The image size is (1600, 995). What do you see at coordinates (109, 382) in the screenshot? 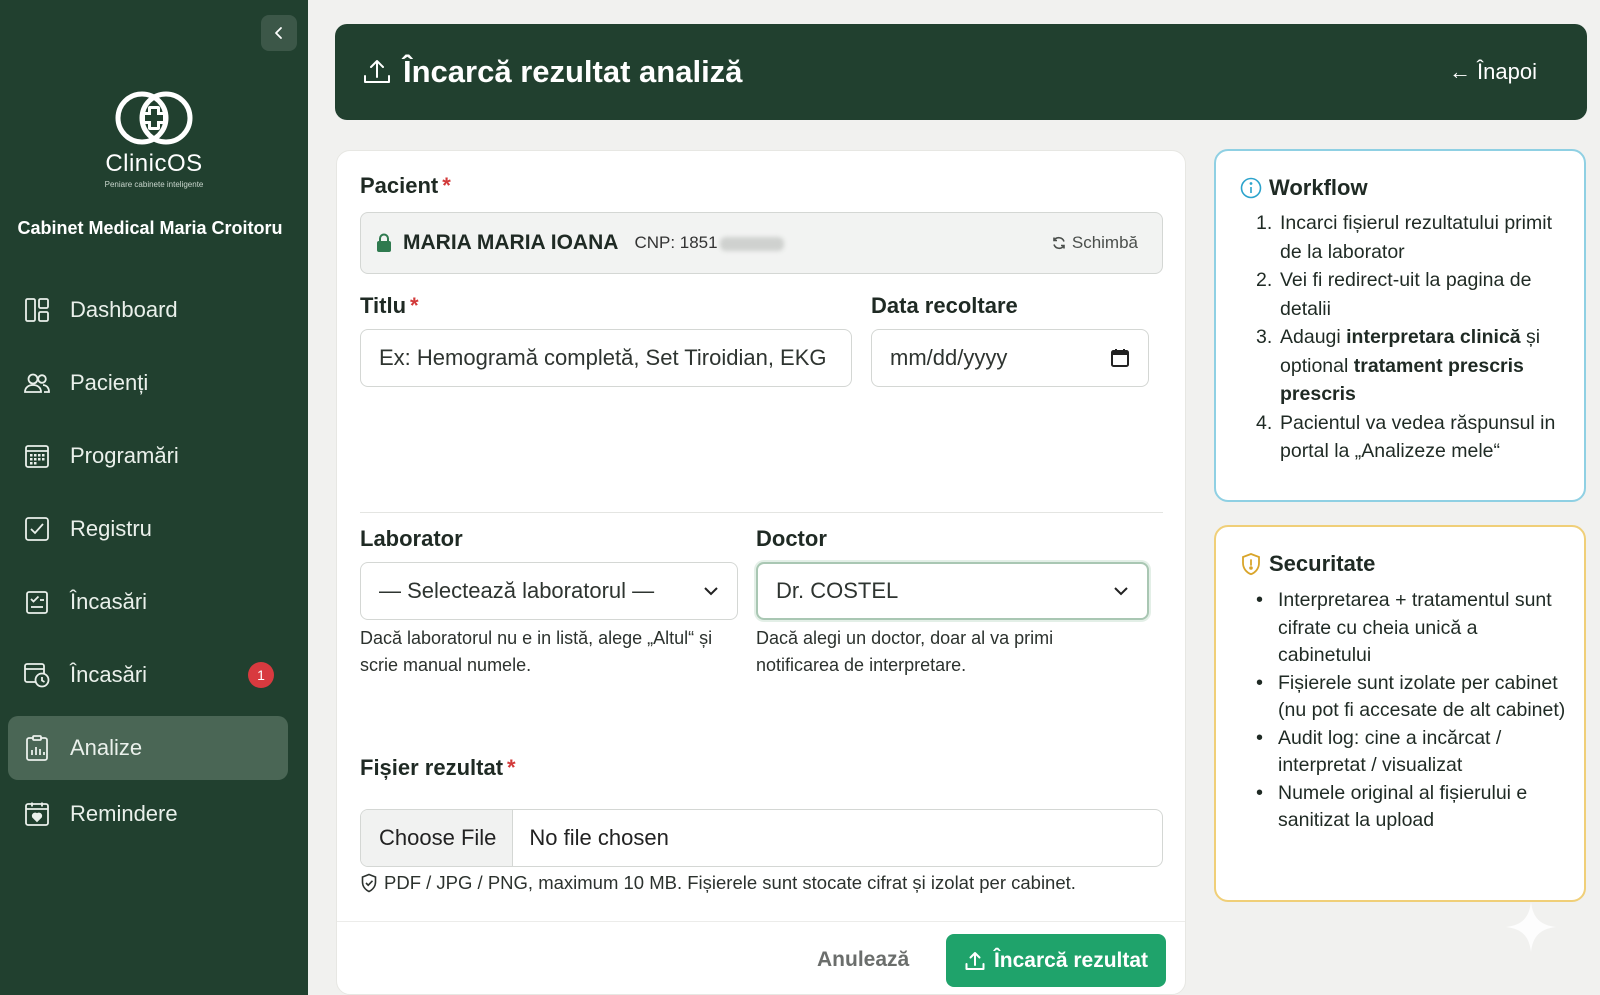
I see `sidebar-item-label: Pacienți` at bounding box center [109, 382].